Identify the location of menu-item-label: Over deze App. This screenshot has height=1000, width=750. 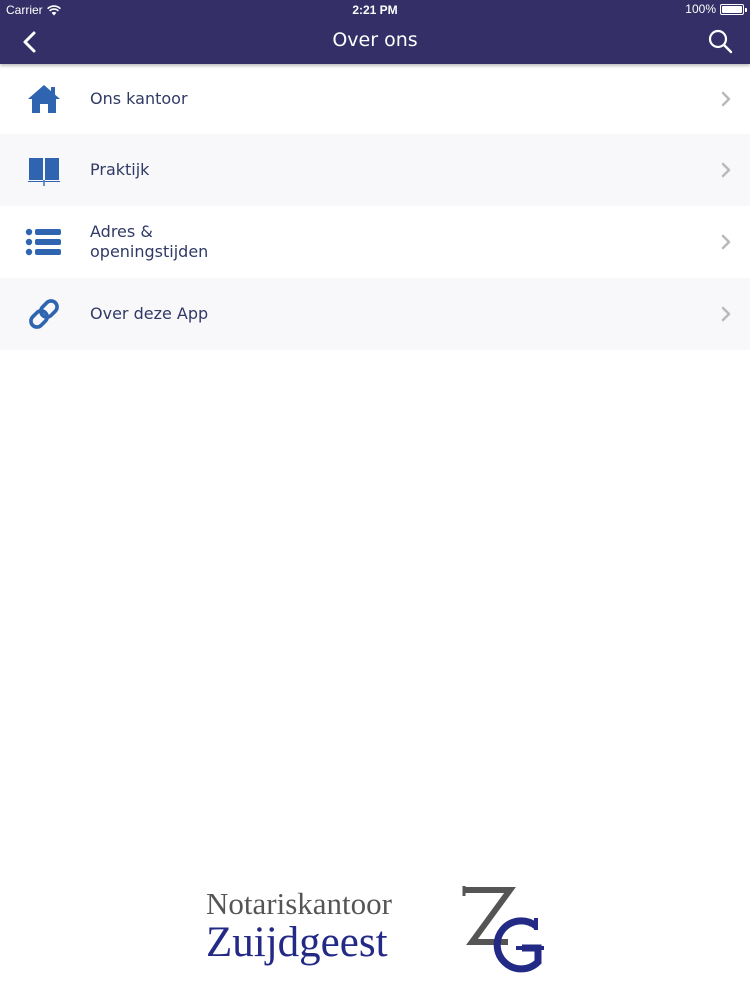
(149, 313).